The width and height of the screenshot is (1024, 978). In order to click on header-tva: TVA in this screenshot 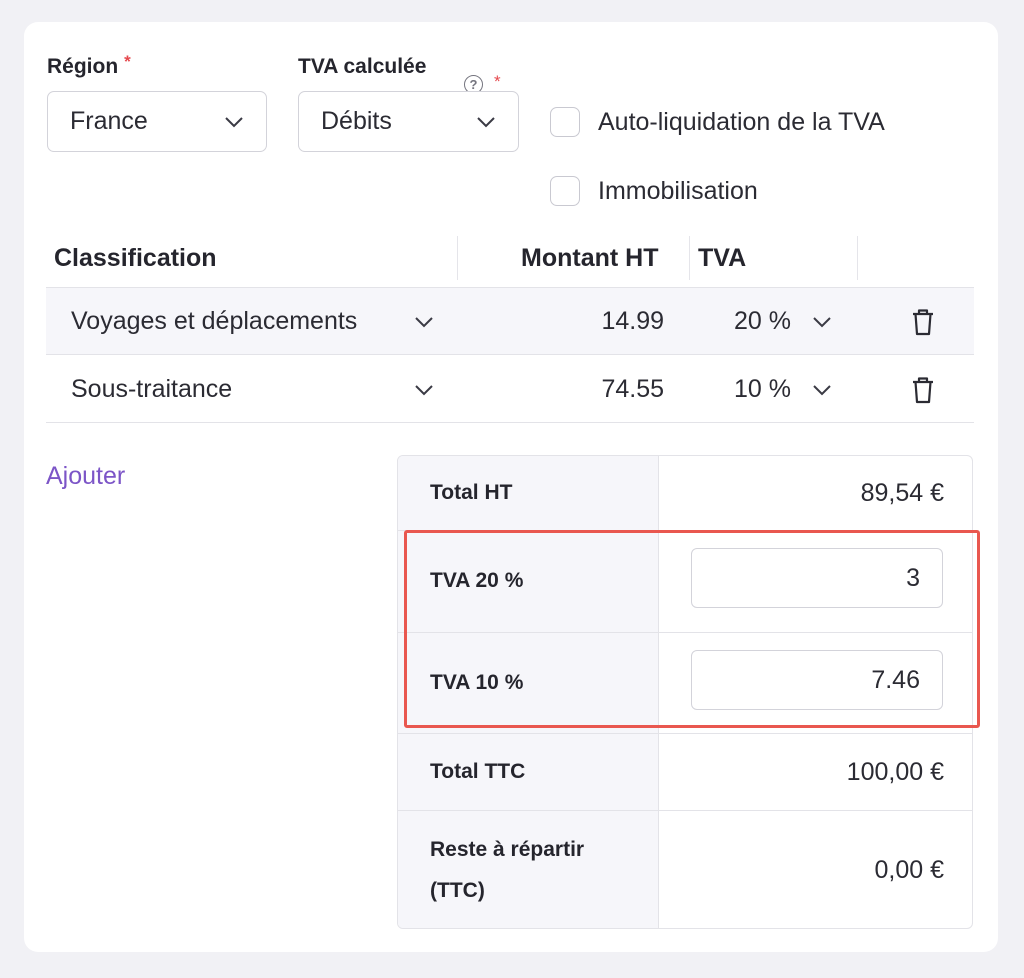, I will do `click(722, 258)`.